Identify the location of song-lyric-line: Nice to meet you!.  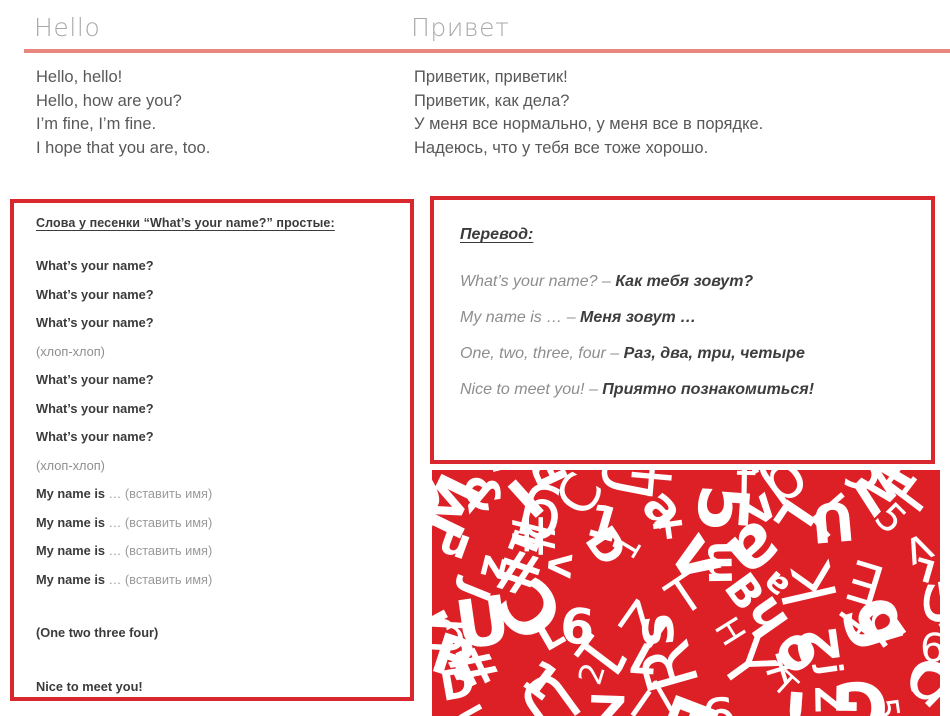
(89, 686).